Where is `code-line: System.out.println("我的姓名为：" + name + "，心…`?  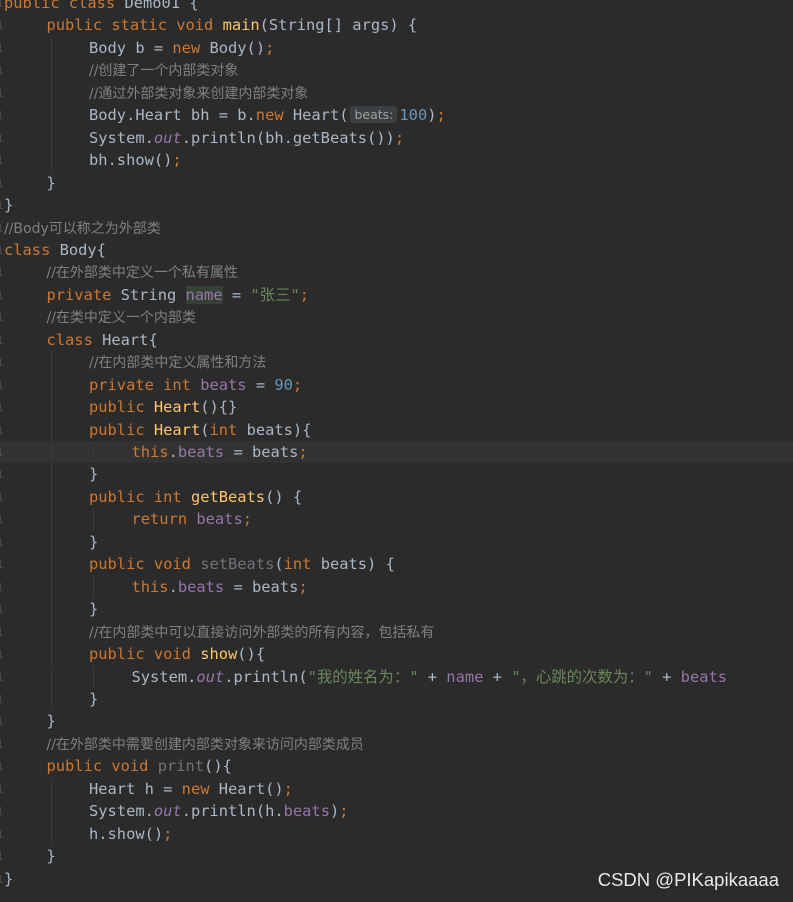
code-line: System.out.println("我的姓名为：" + name + "，心… is located at coordinates (396, 676).